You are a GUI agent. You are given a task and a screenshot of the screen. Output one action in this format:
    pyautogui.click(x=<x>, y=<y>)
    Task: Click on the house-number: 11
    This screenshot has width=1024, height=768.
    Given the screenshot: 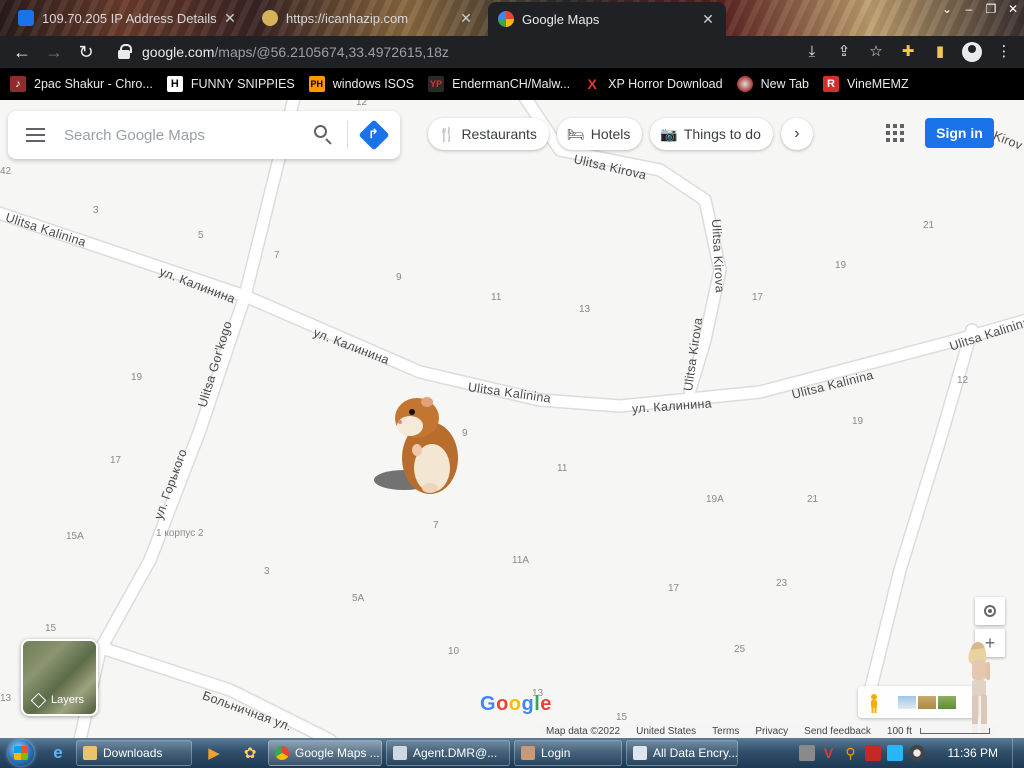 What is the action you would take?
    pyautogui.click(x=562, y=468)
    